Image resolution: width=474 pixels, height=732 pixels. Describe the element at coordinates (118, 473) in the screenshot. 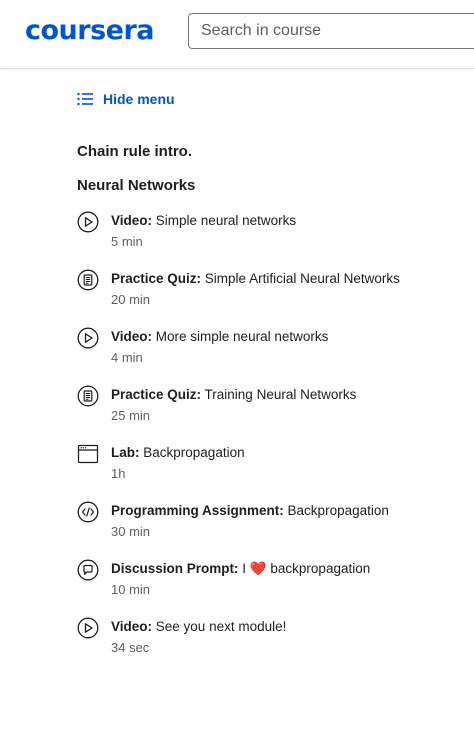

I see `item-duration: 1h` at that location.